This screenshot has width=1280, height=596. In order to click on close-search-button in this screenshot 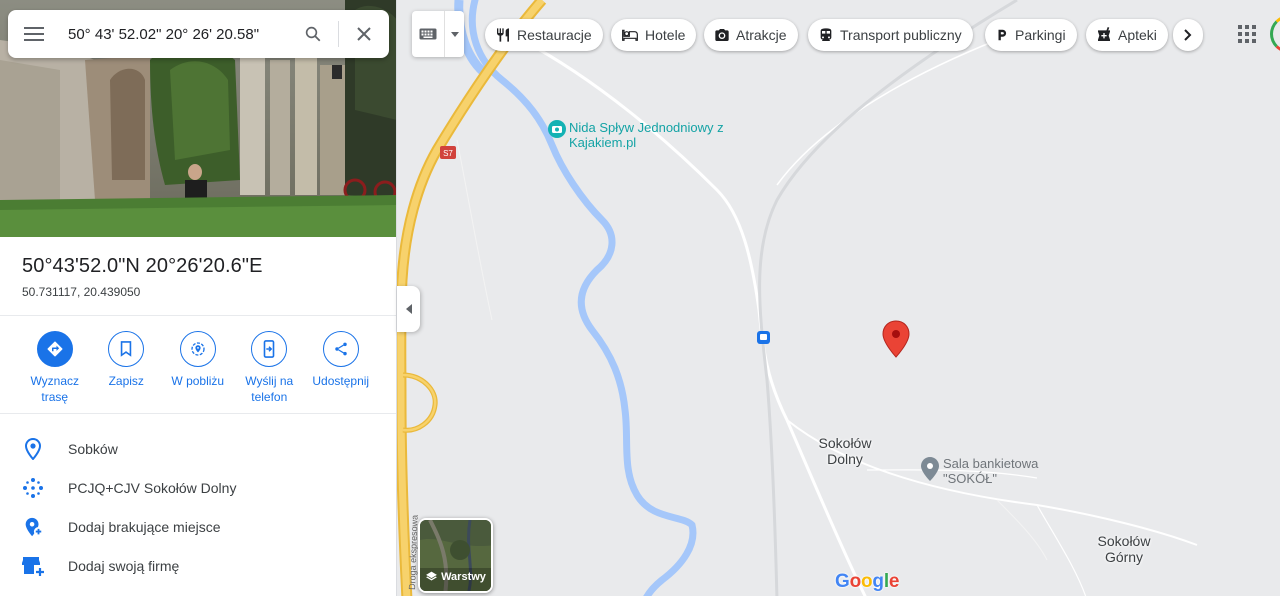, I will do `click(364, 34)`.